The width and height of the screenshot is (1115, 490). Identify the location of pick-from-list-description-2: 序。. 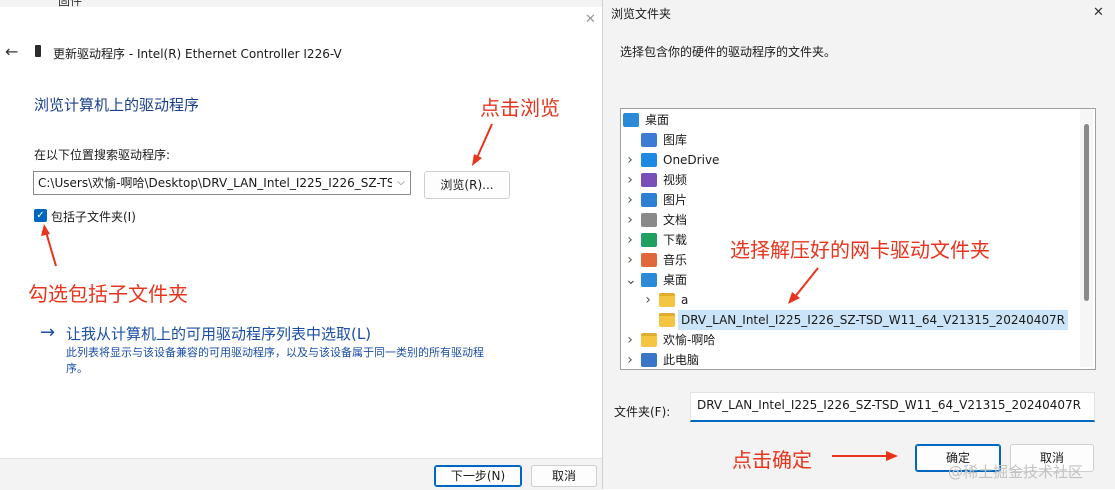
(77, 368).